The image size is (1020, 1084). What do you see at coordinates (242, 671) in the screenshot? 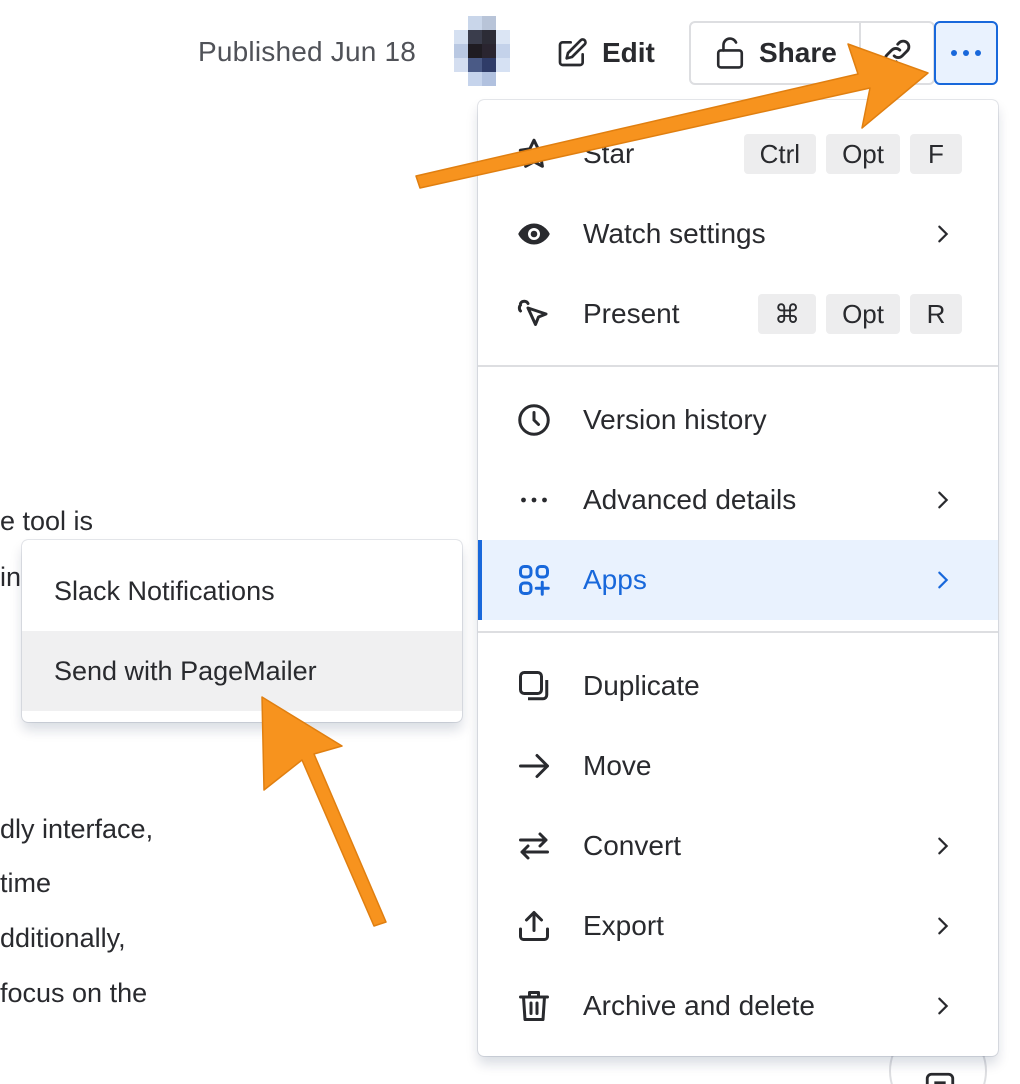
I see `submenu-item-send-with-pagemailer: Send with PageMailer` at bounding box center [242, 671].